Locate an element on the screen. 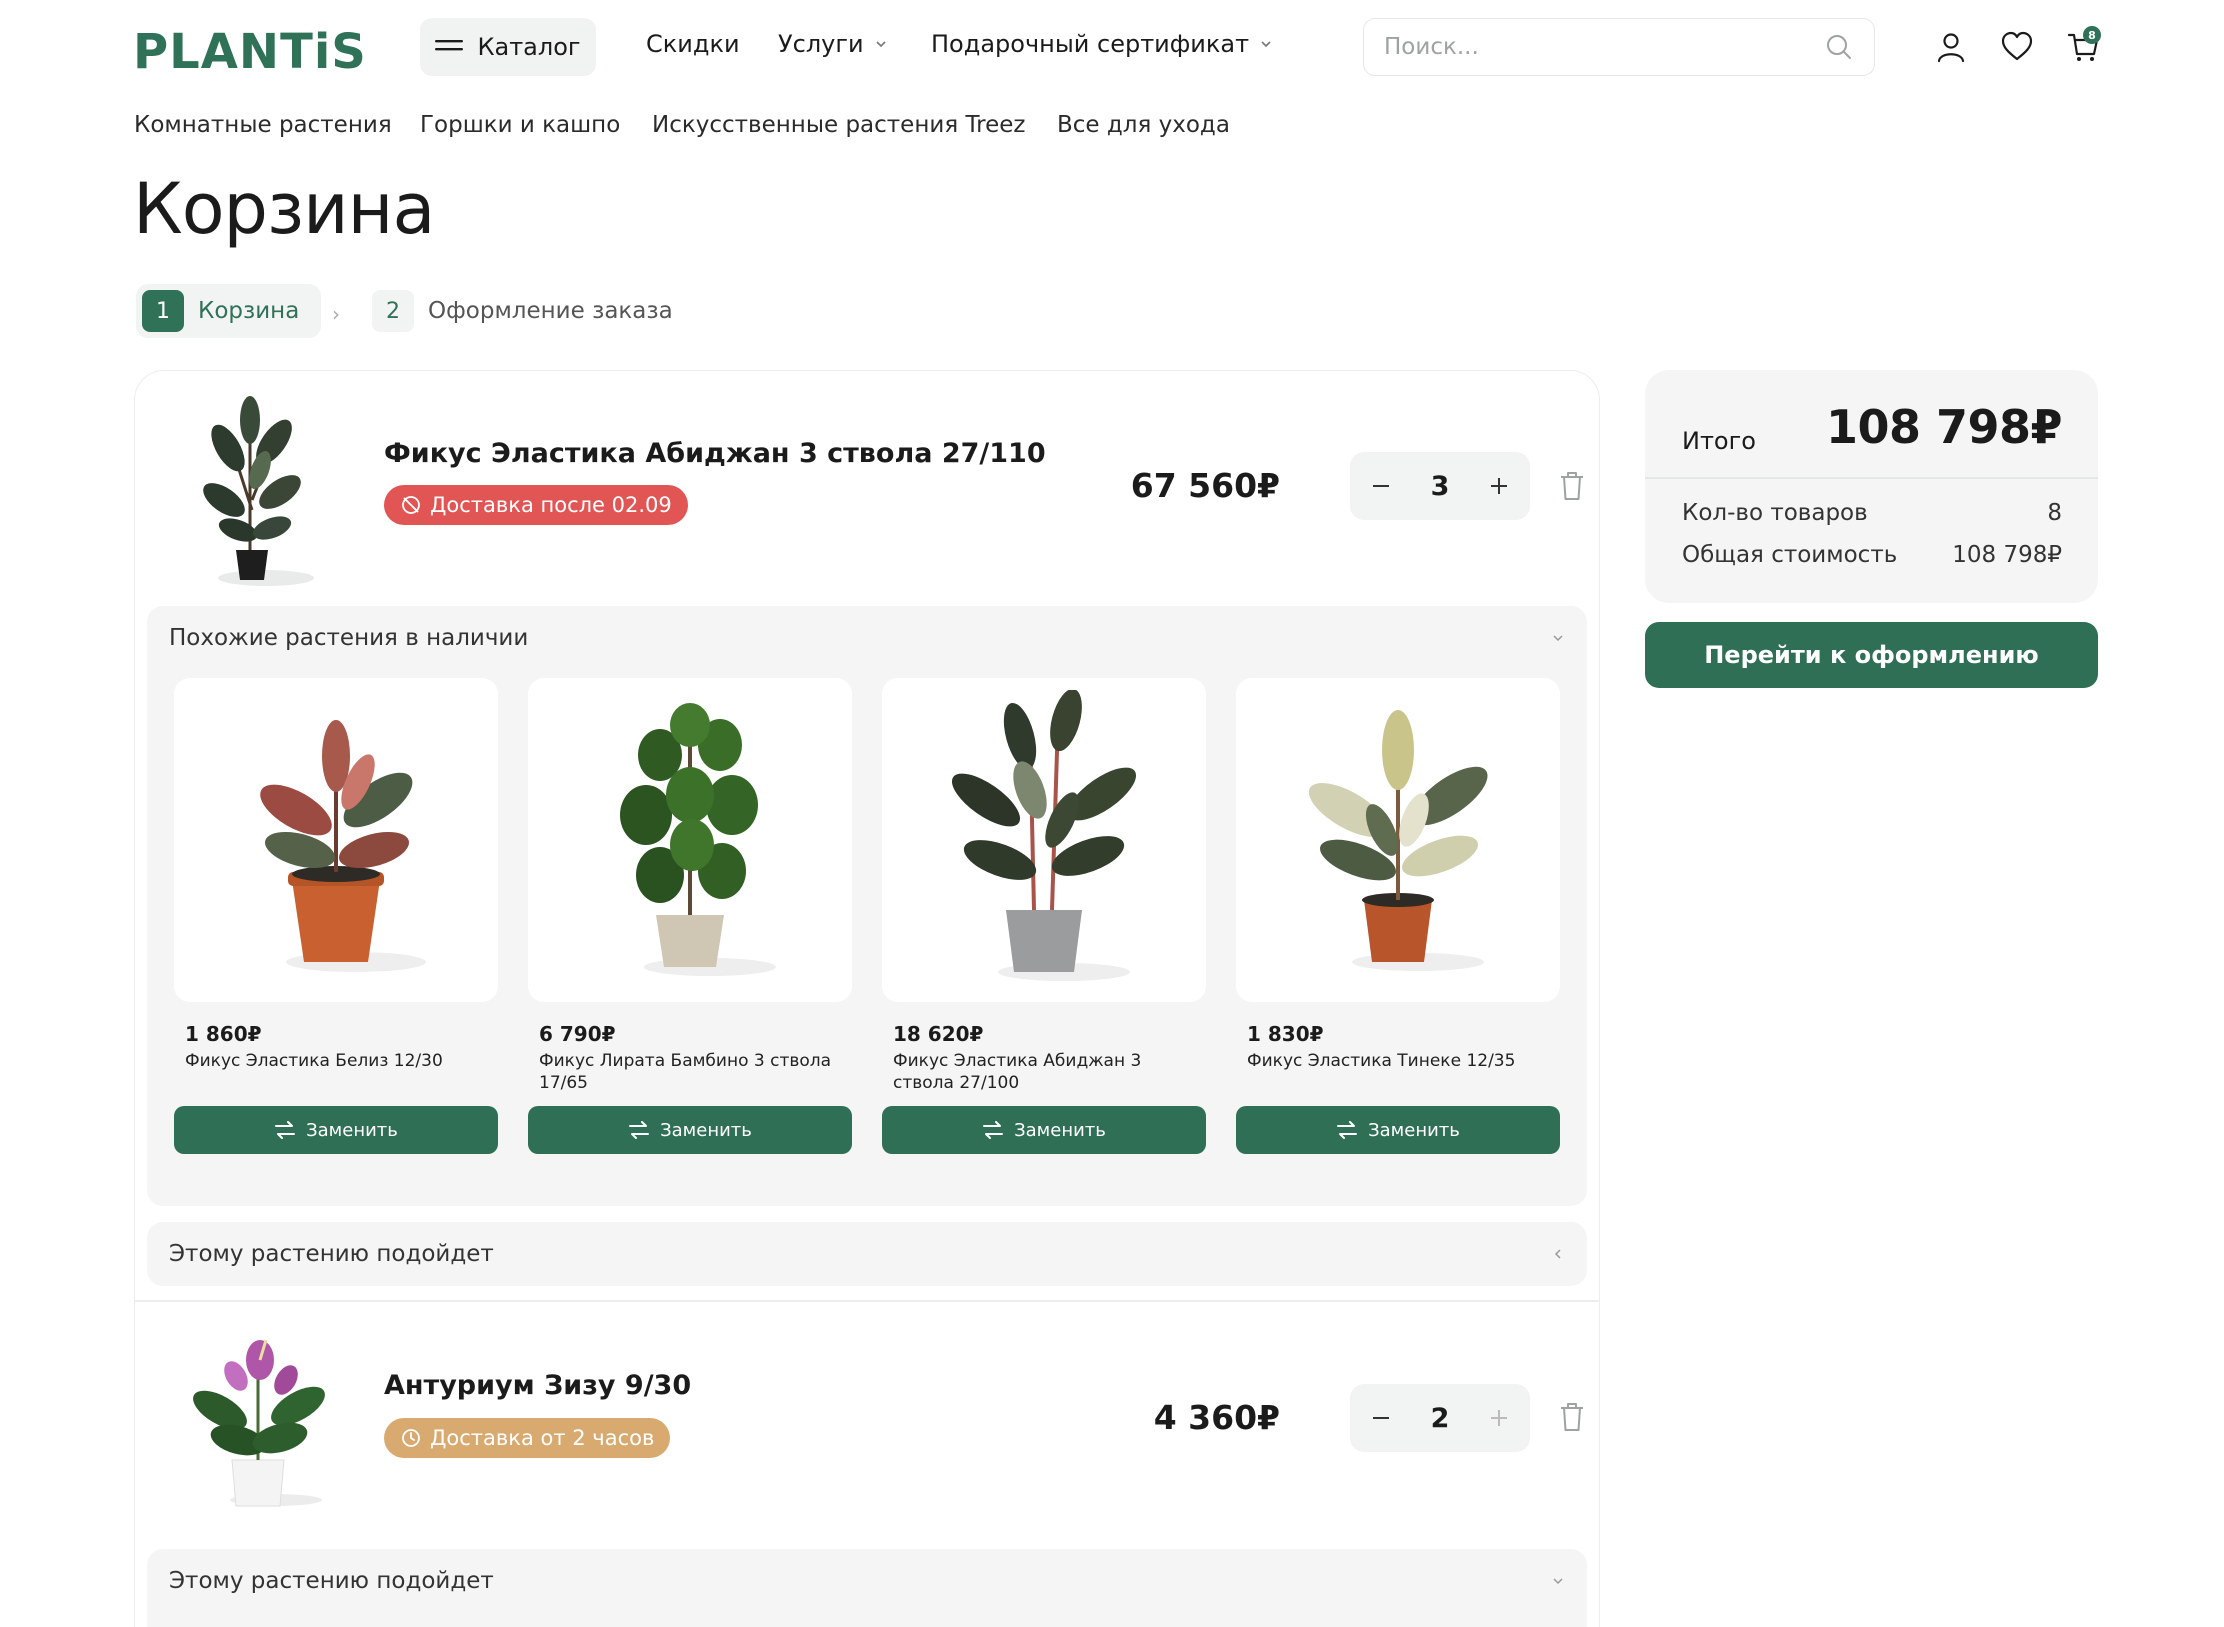  delivery-badge-text: Доставка от 2 часов is located at coordinates (542, 1438).